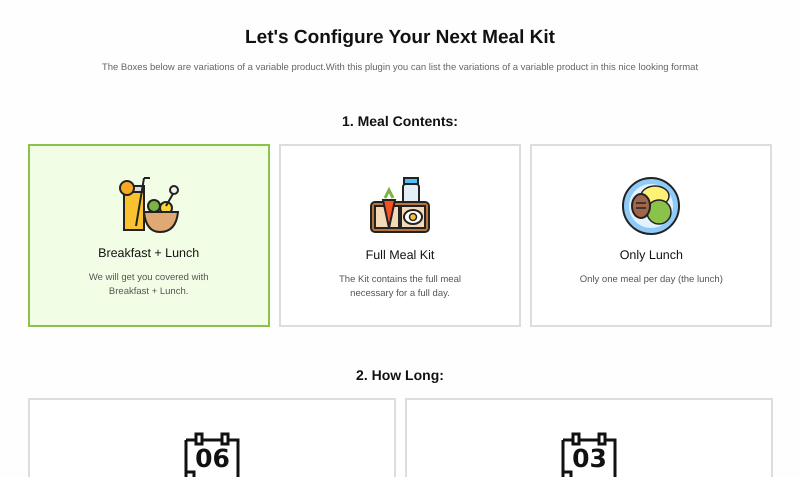 The height and width of the screenshot is (477, 800). What do you see at coordinates (400, 286) in the screenshot?
I see `option-description: The Kit contains the full meal necessary for a full day.` at bounding box center [400, 286].